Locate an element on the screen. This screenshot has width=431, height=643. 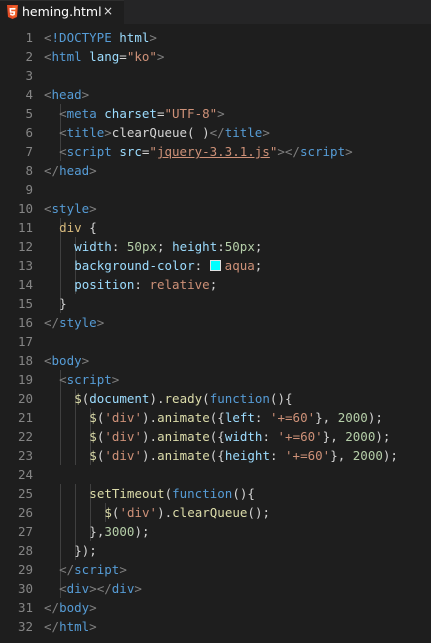
line-number: 13 is located at coordinates (25, 265).